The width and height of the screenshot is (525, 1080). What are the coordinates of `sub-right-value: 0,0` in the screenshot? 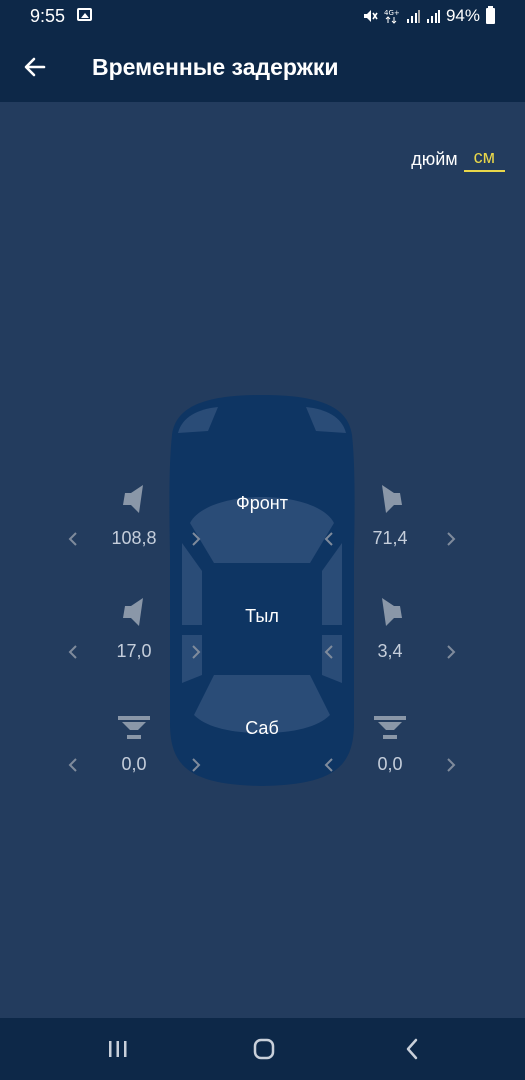 It's located at (390, 764).